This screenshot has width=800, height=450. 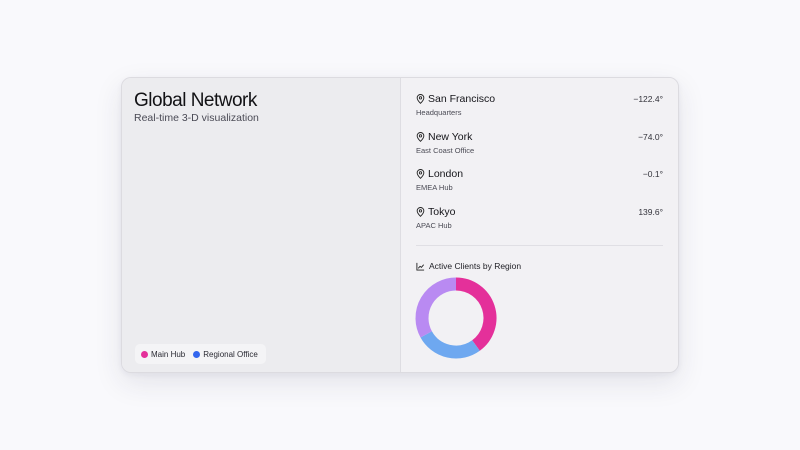 What do you see at coordinates (434, 225) in the screenshot?
I see `location-subtitle: APAC Hub` at bounding box center [434, 225].